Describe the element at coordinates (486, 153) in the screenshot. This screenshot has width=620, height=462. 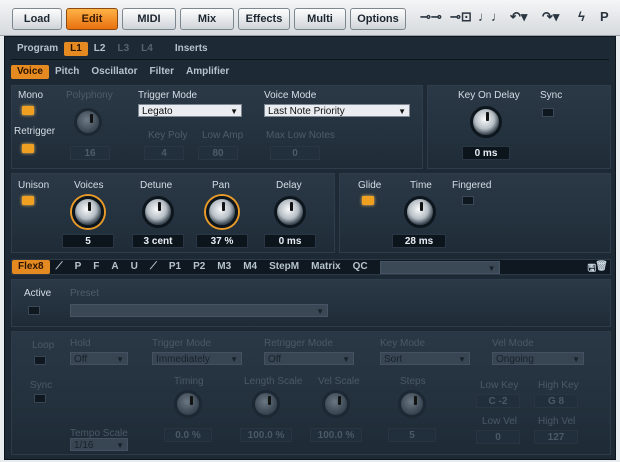
I see `key-on-delay-value: 0 ms` at that location.